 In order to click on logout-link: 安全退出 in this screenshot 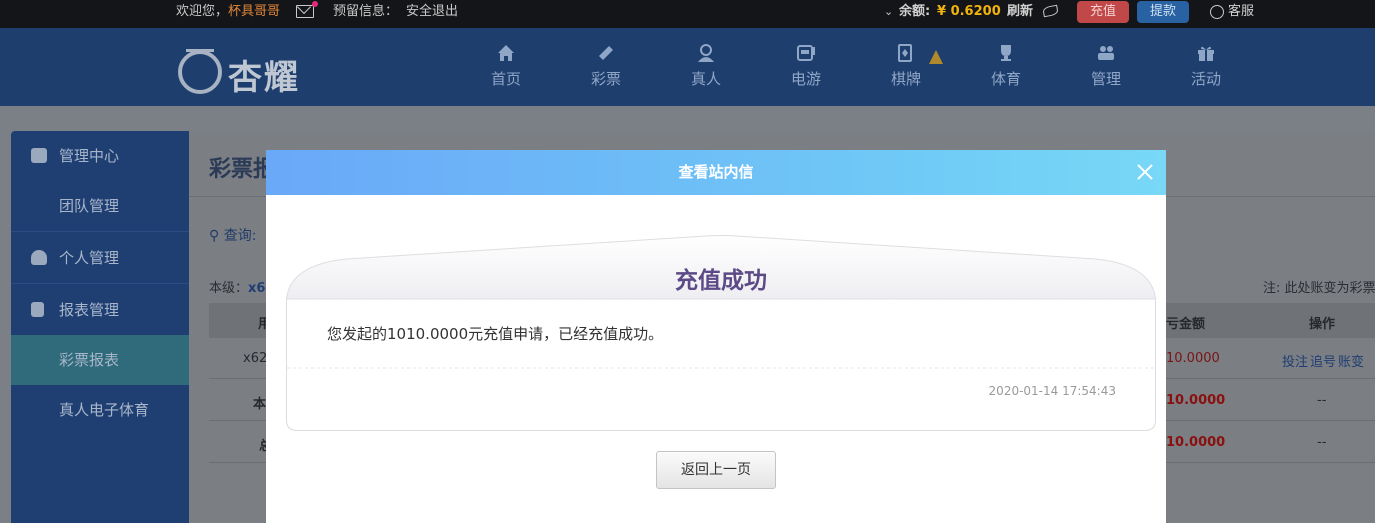, I will do `click(432, 12)`.